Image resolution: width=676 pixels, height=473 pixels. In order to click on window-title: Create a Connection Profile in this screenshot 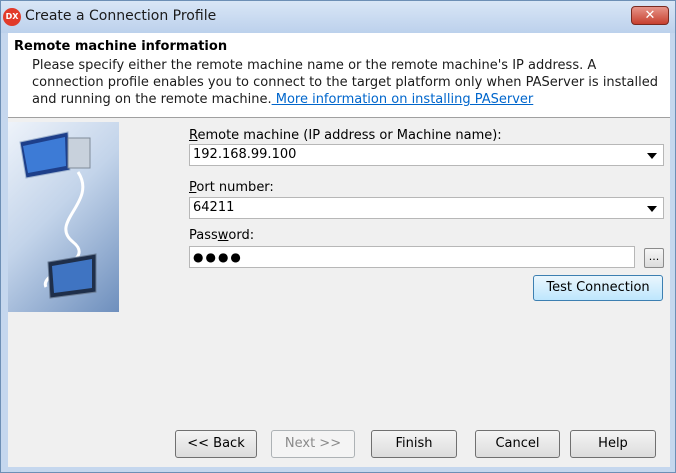, I will do `click(121, 16)`.